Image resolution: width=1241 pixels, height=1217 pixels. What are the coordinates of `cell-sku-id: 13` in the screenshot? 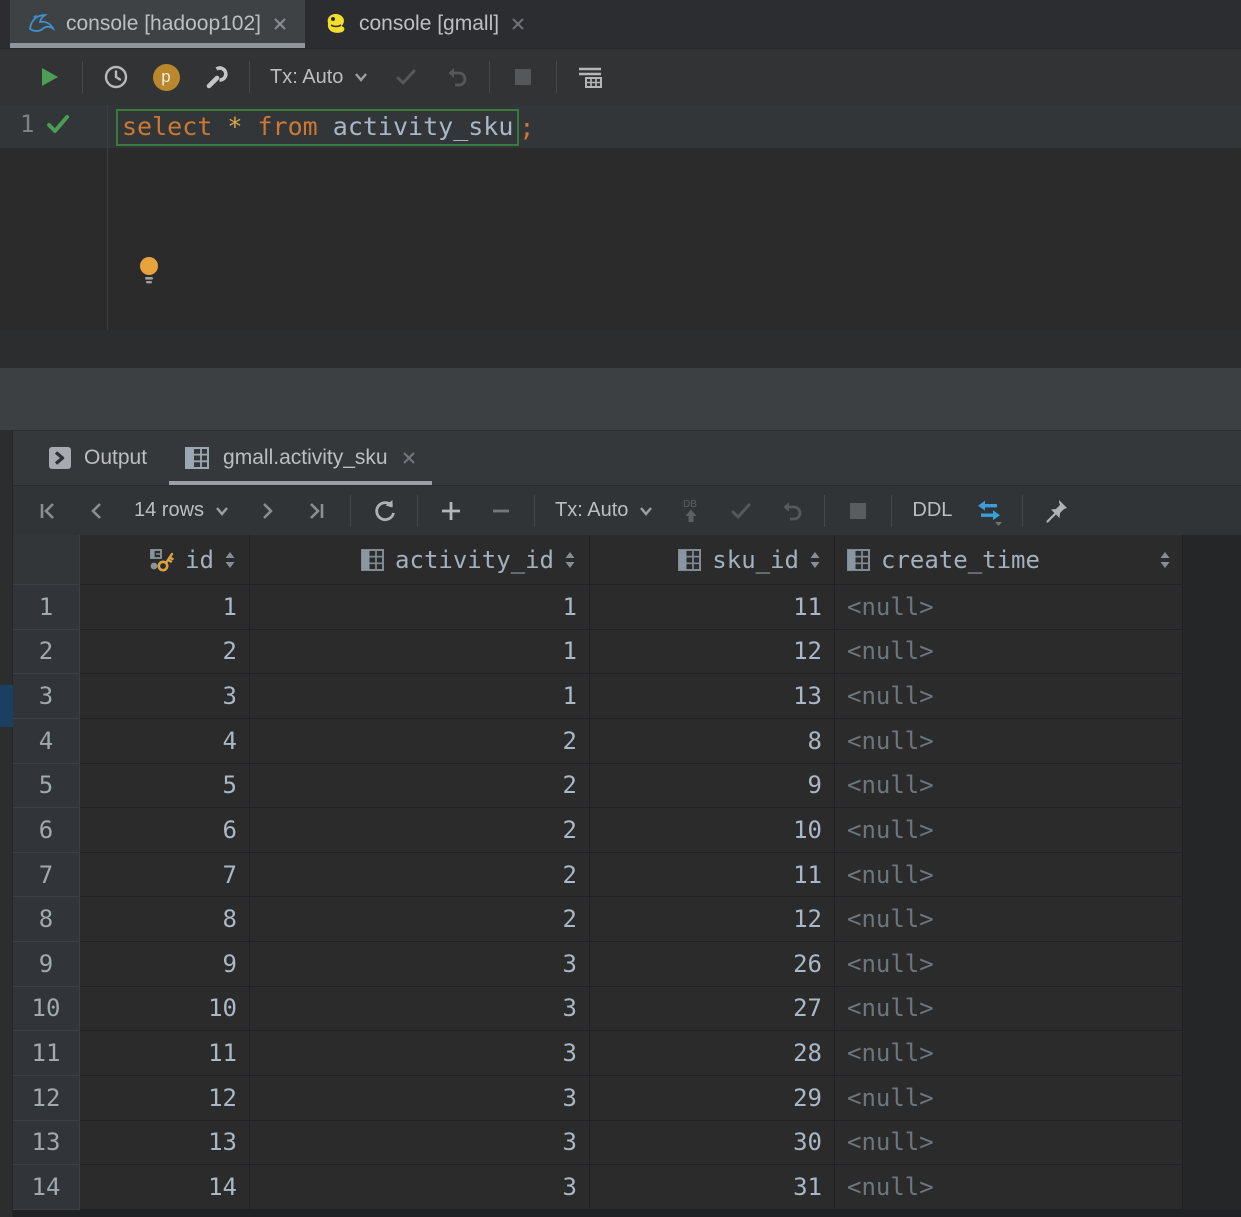 It's located at (712, 696).